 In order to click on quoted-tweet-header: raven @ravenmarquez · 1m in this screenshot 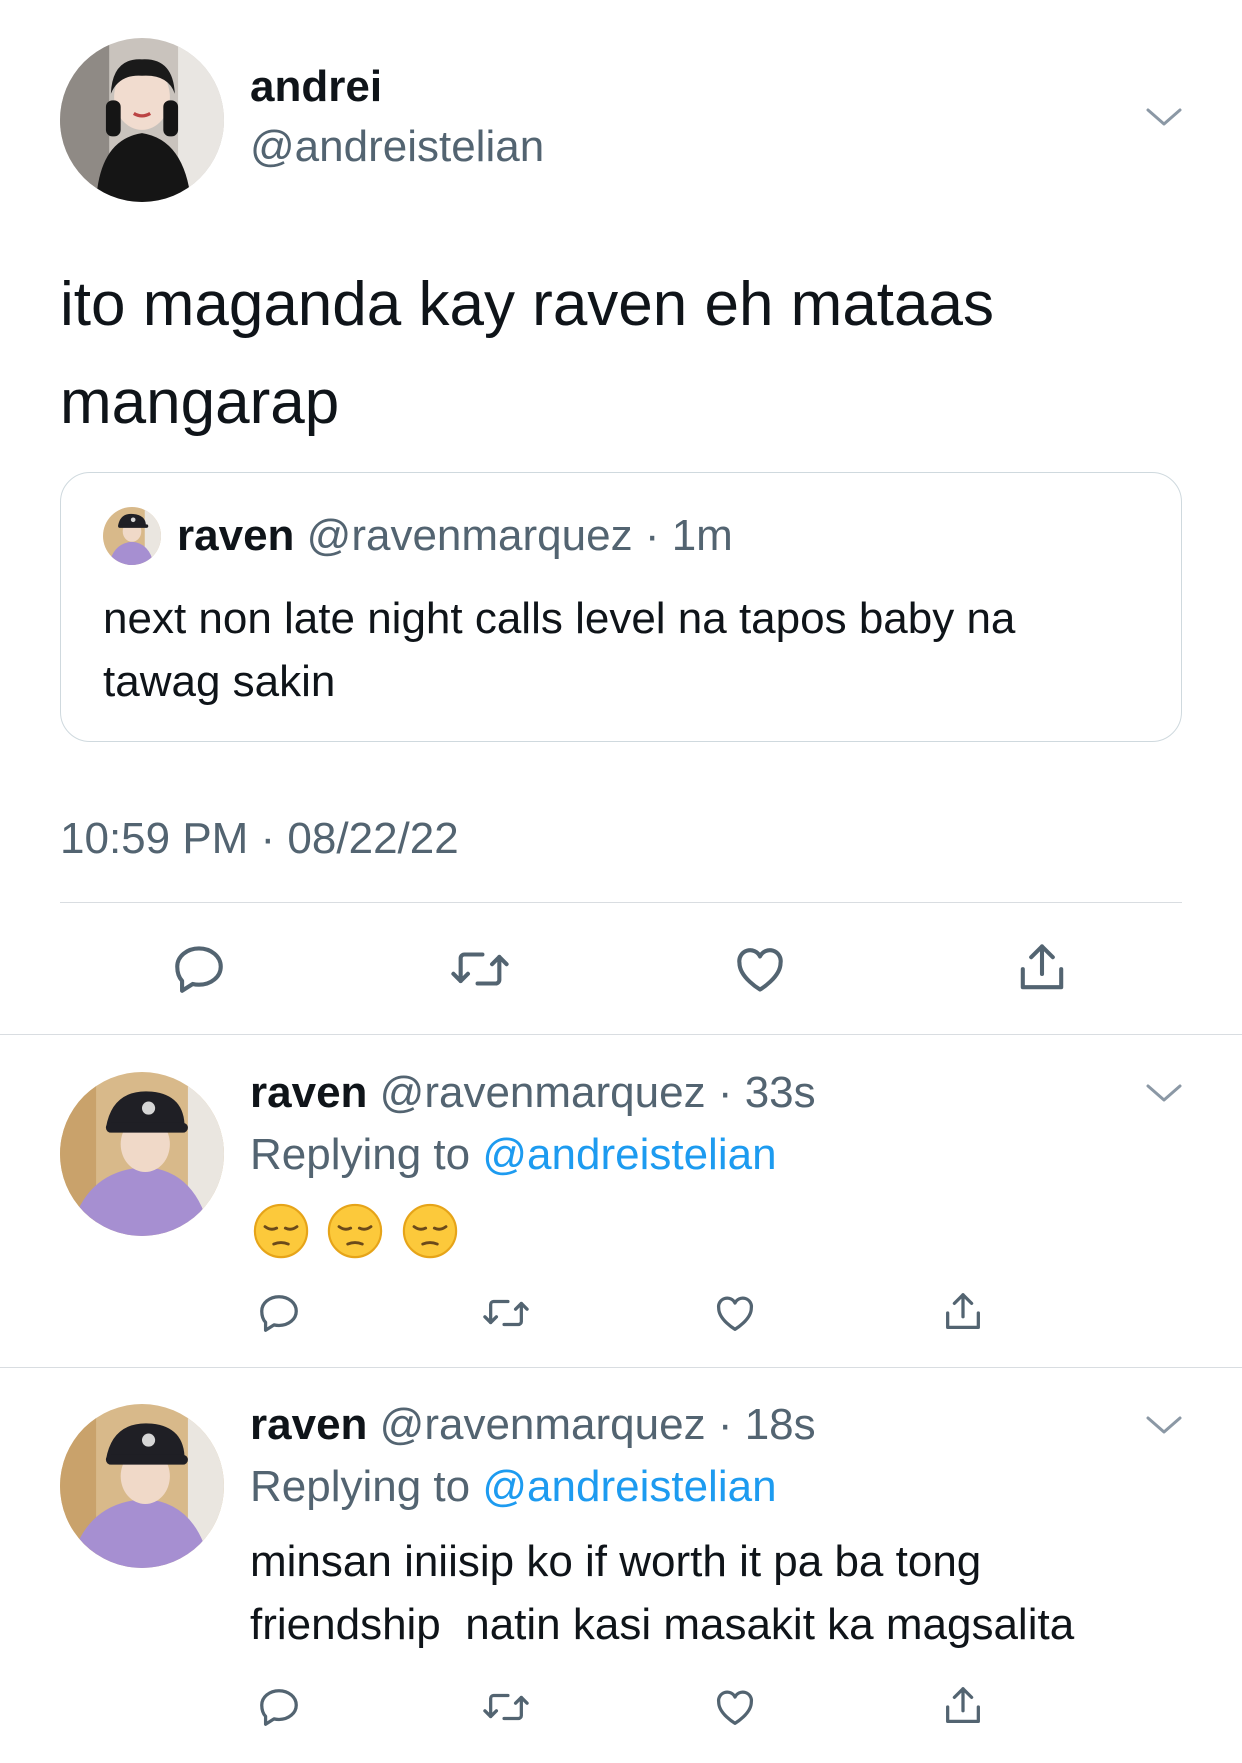, I will do `click(455, 536)`.